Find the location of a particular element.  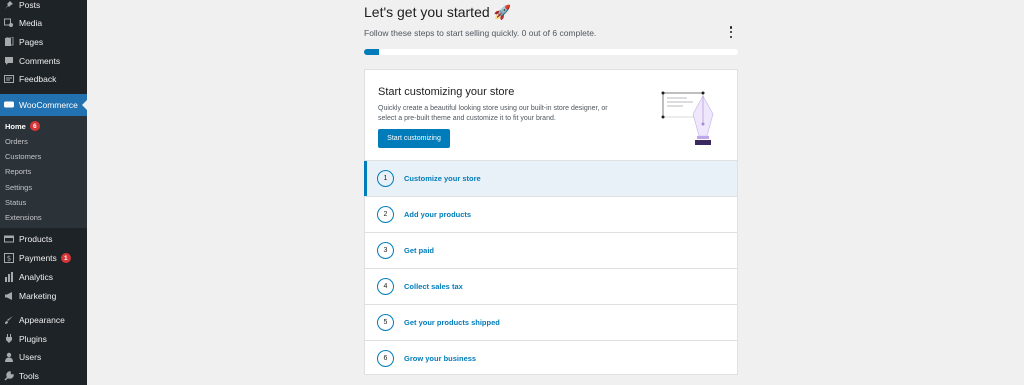

brush-icon is located at coordinates (9, 320).